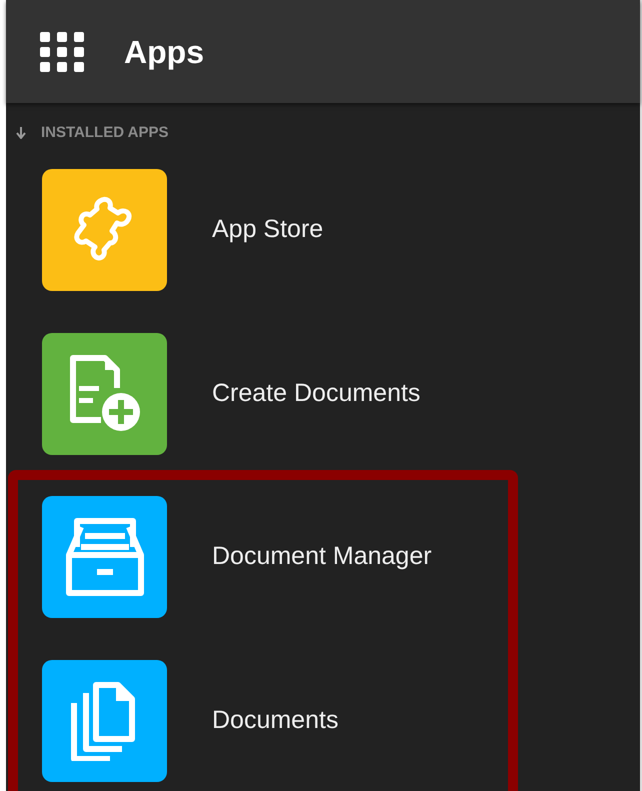 This screenshot has height=791, width=642. Describe the element at coordinates (316, 394) in the screenshot. I see `app-label: Create Documents` at that location.